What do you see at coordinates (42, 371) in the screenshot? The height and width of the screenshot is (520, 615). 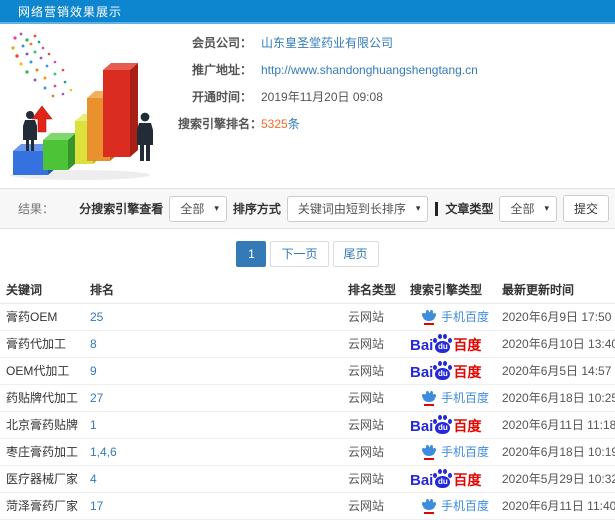 I see `keyword-cell: OEM代加工` at bounding box center [42, 371].